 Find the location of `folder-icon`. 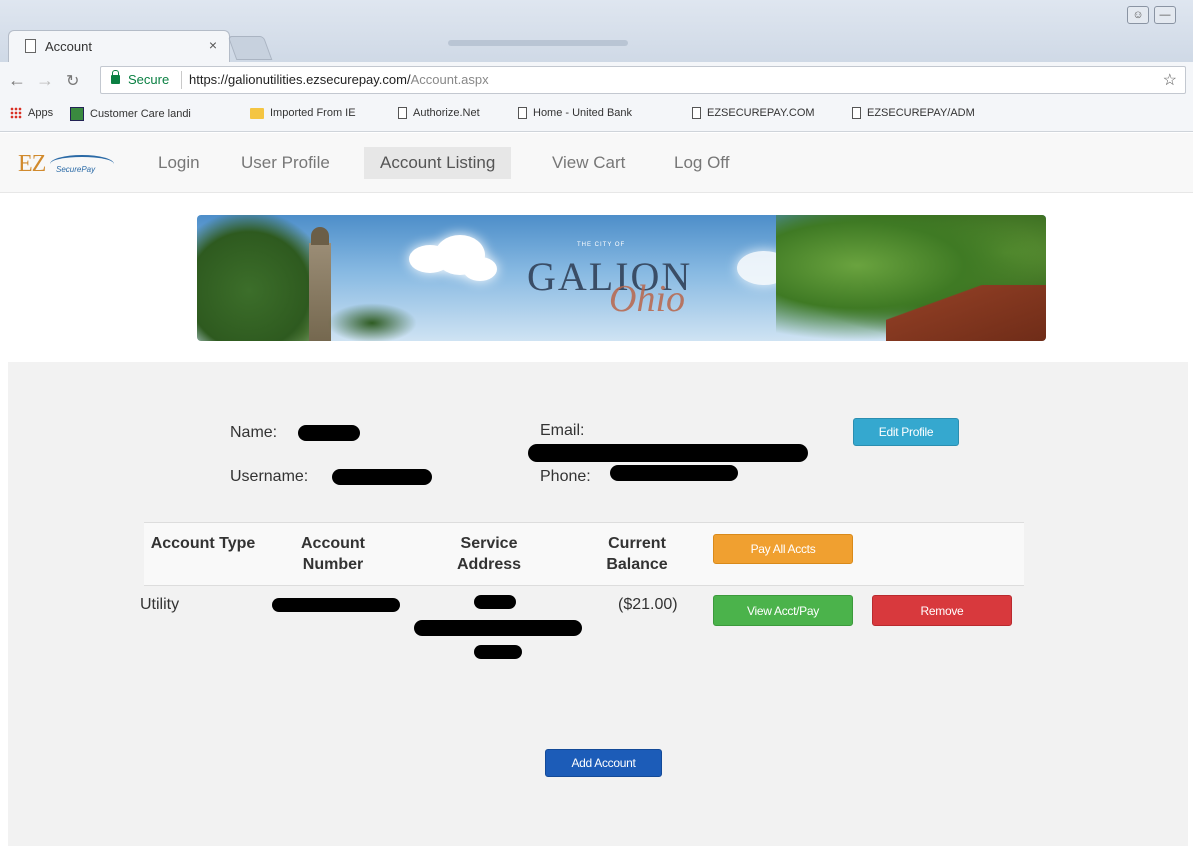

folder-icon is located at coordinates (257, 113).